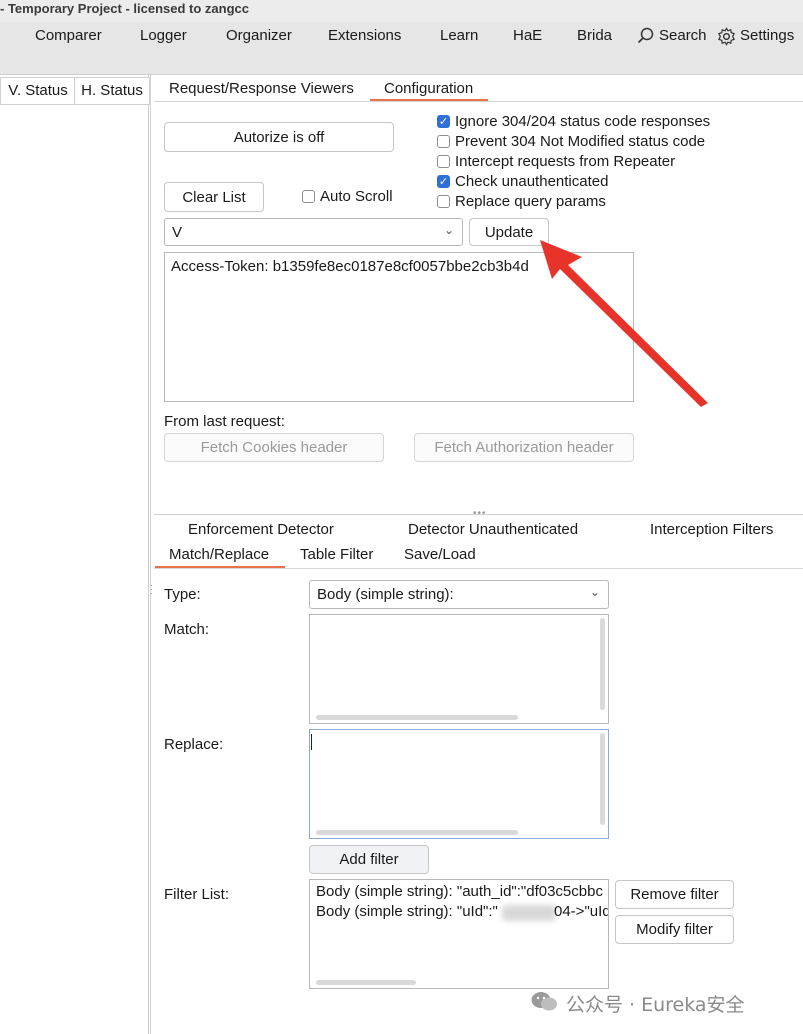 The height and width of the screenshot is (1034, 803). I want to click on redacted-blur, so click(529, 913).